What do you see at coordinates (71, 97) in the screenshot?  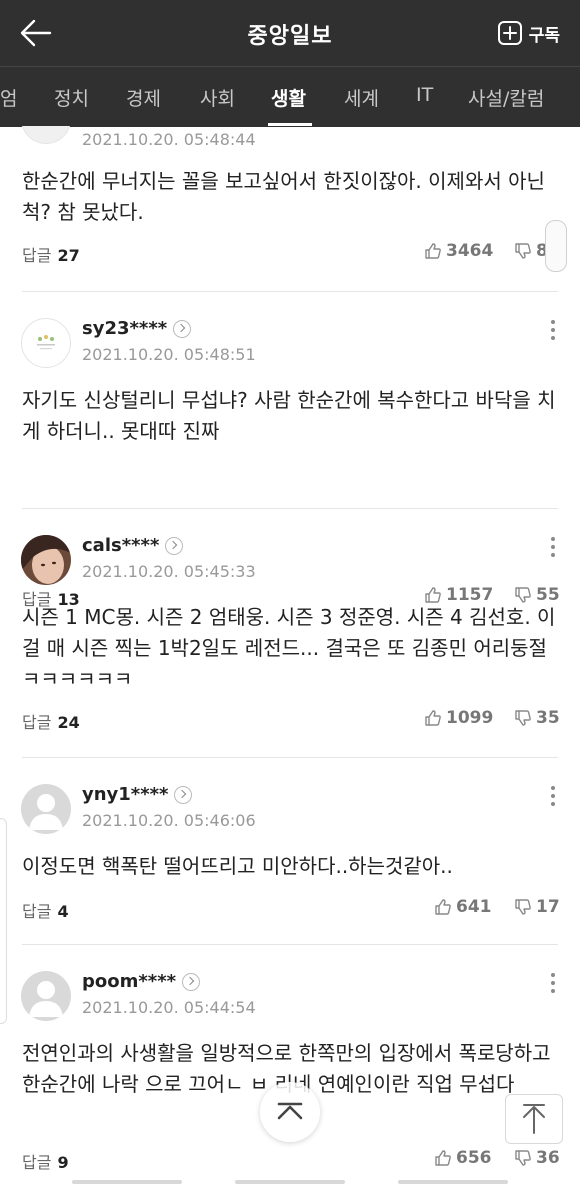 I see `tab-politics: 정치` at bounding box center [71, 97].